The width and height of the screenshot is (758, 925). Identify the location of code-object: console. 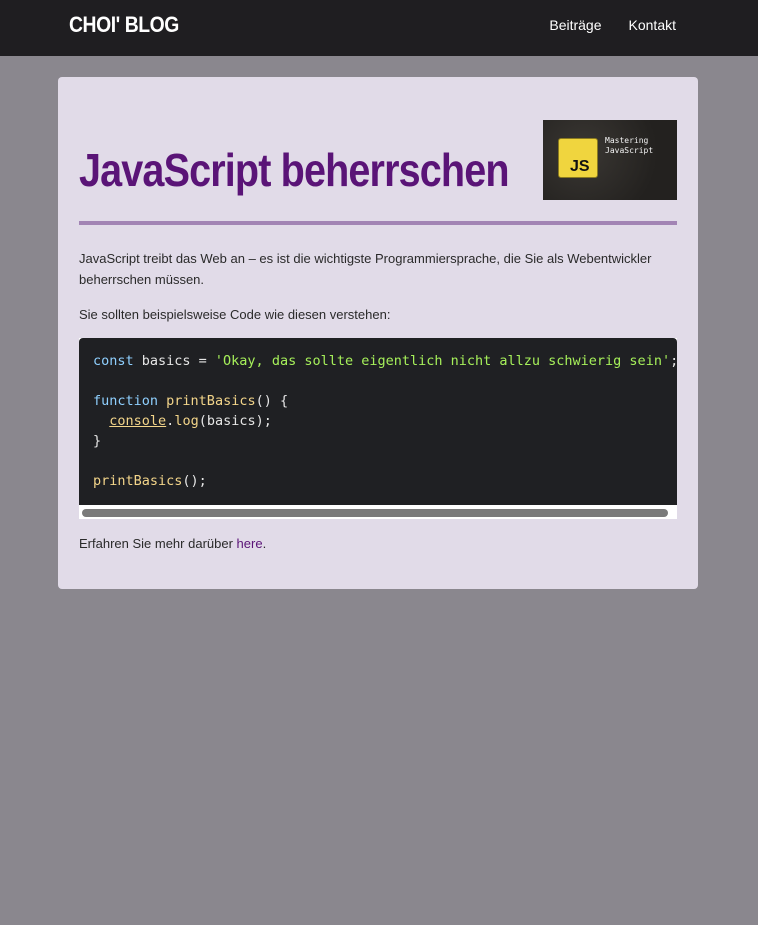
(138, 421).